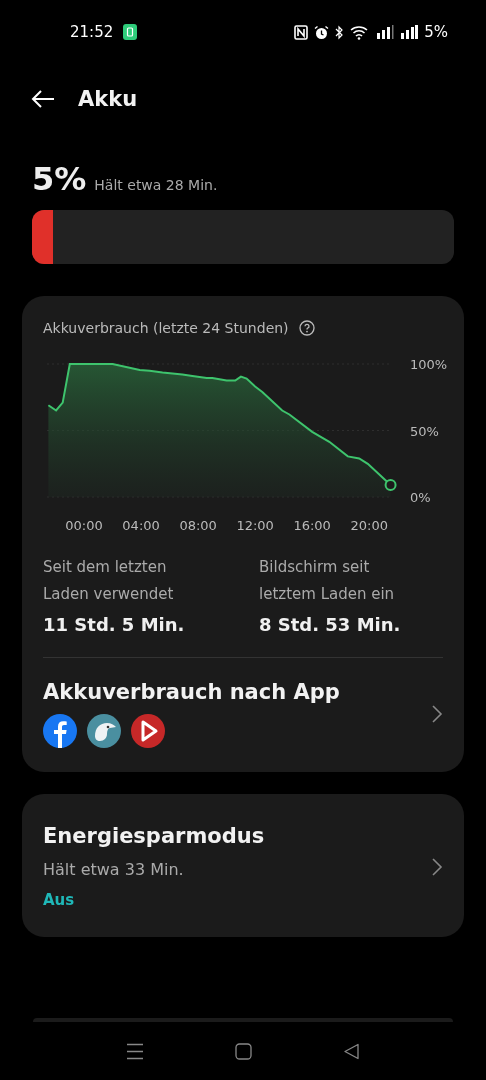  I want to click on battery-saver-icon, so click(130, 32).